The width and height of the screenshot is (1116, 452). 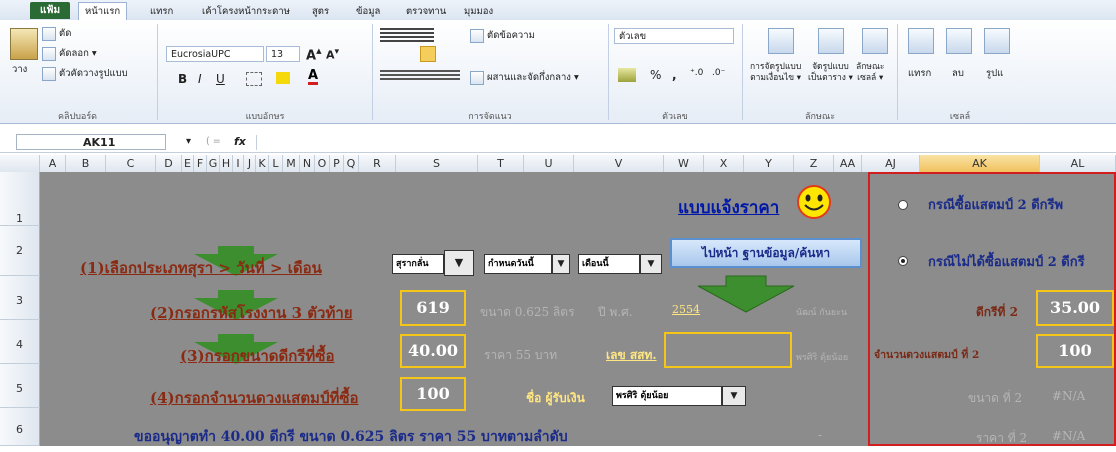 What do you see at coordinates (433, 394) in the screenshot?
I see `stamps-input: 100` at bounding box center [433, 394].